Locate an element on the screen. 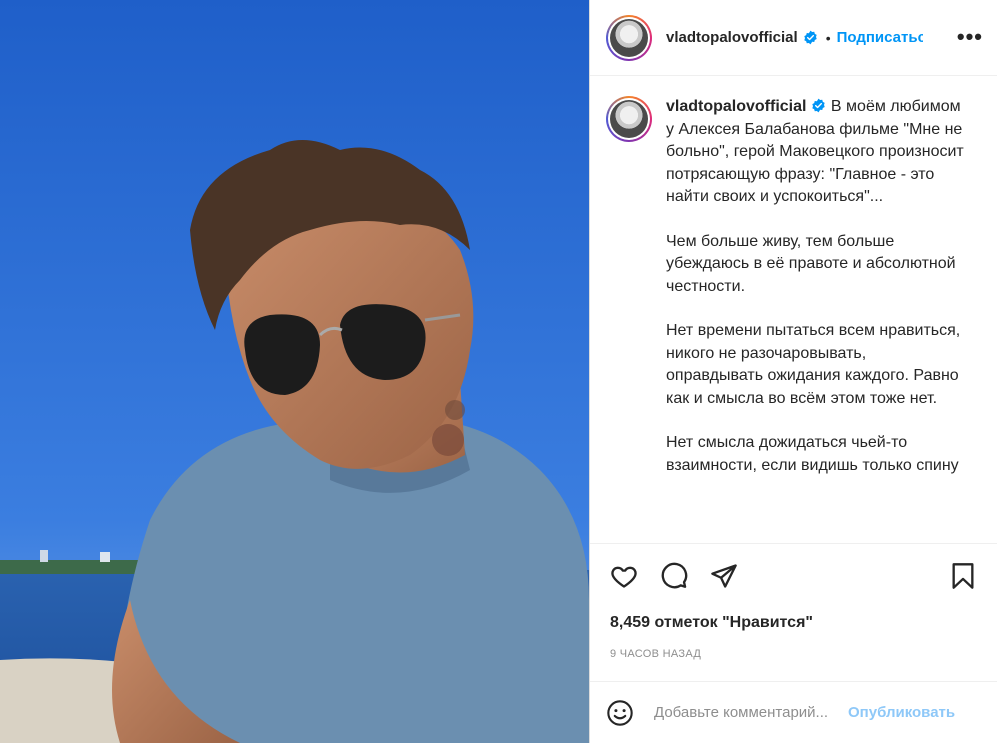  post-actions: 8,459 отметок "Нравится" 9 ЧАСОВ НАЗАД is located at coordinates (793, 608).